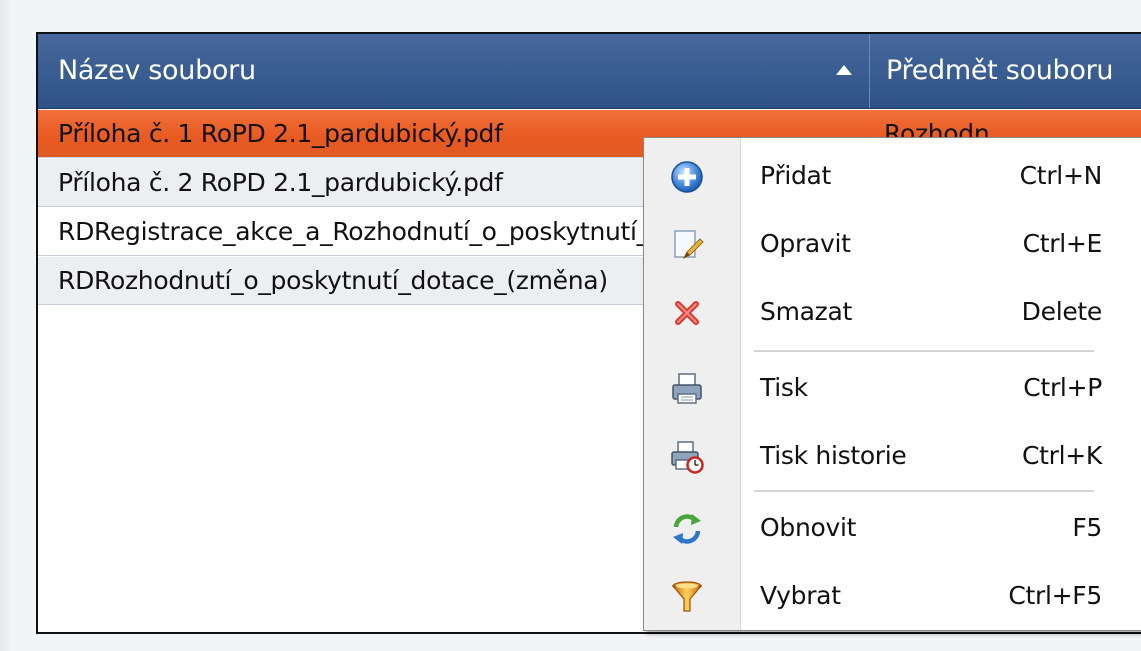 This screenshot has width=1141, height=651. I want to click on menu-item-add: Přidat Ctrl+N, so click(892, 176).